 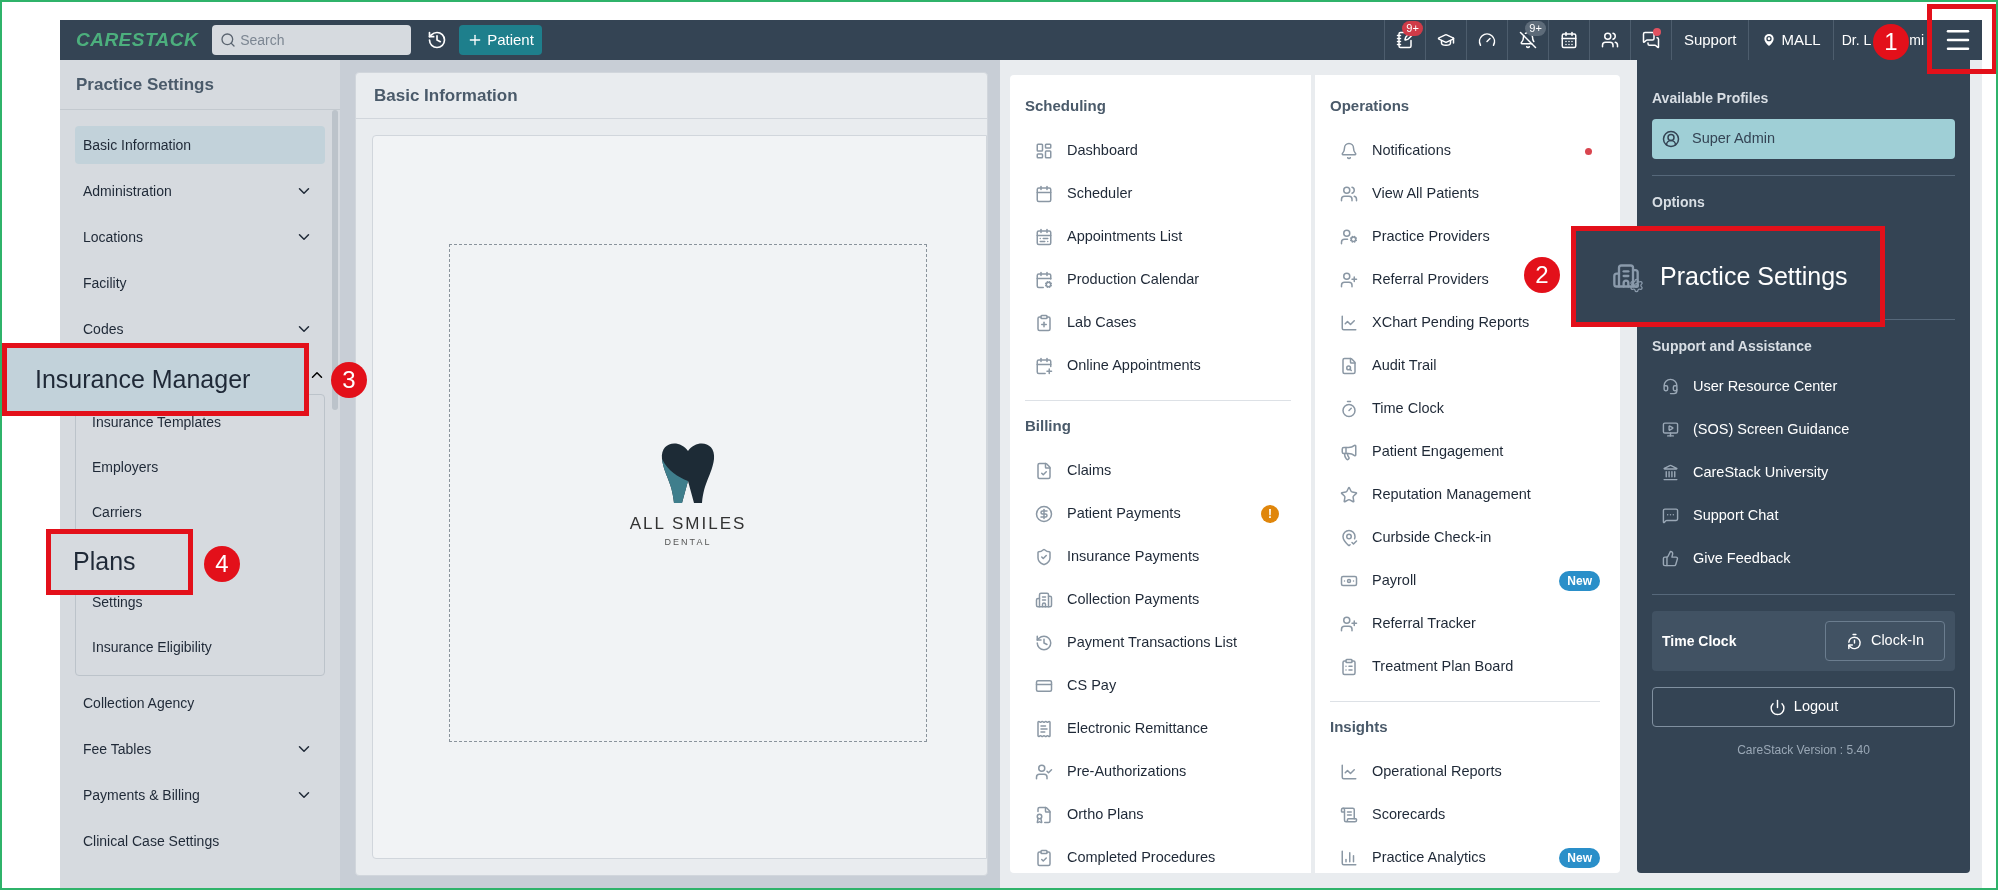 What do you see at coordinates (1100, 194) in the screenshot?
I see `menu-item: Scheduler` at bounding box center [1100, 194].